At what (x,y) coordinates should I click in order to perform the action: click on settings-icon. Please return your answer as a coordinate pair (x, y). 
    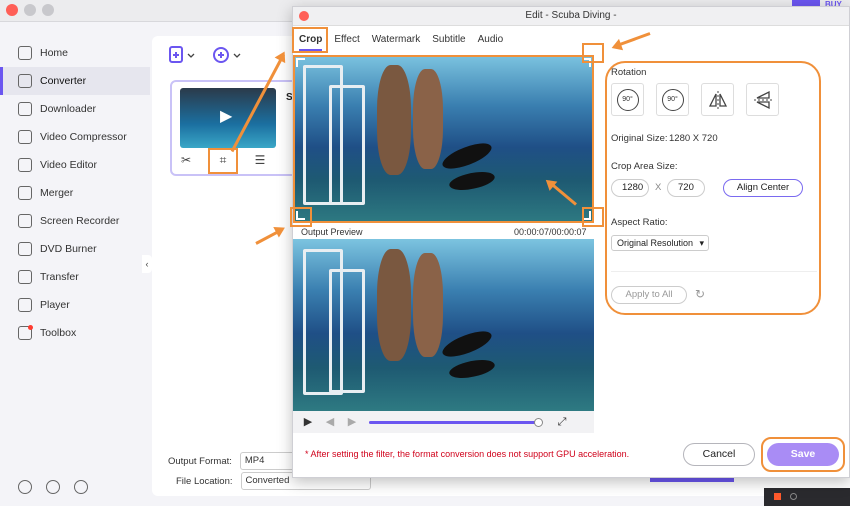
    Looking at the image, I should click on (793, 496).